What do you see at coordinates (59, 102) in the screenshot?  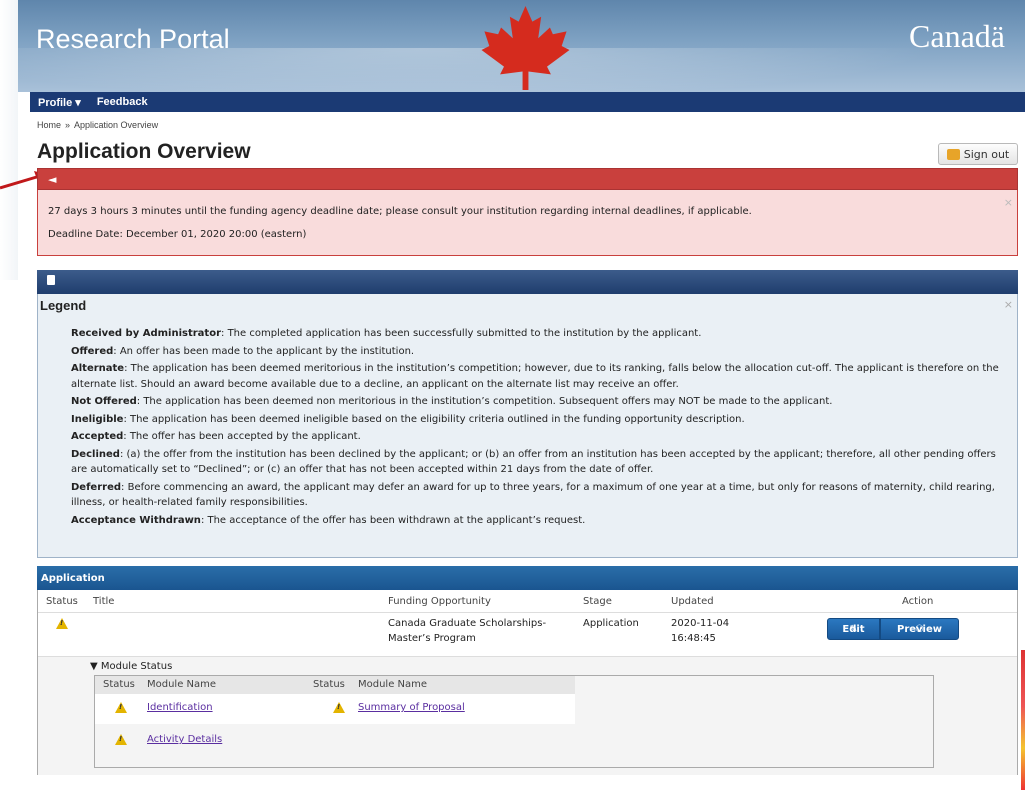 I see `nav-item-profile: Profile ▾` at bounding box center [59, 102].